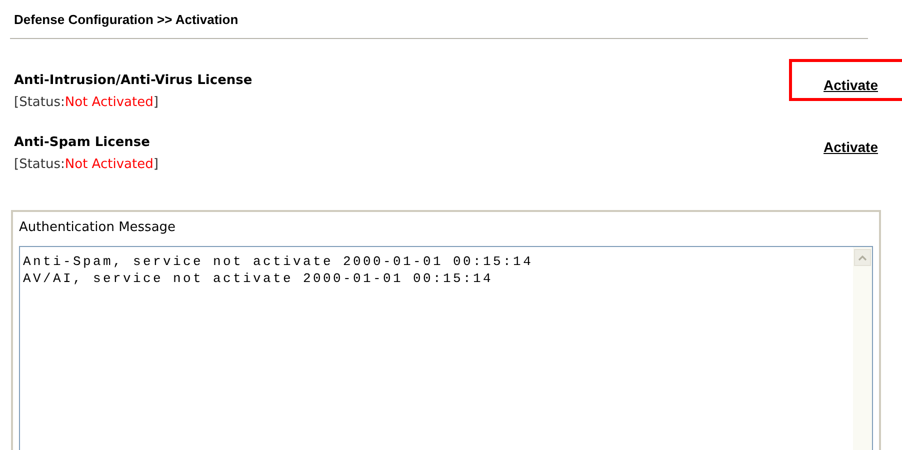  Describe the element at coordinates (82, 142) in the screenshot. I see `license-name: Anti-Spam License` at that location.